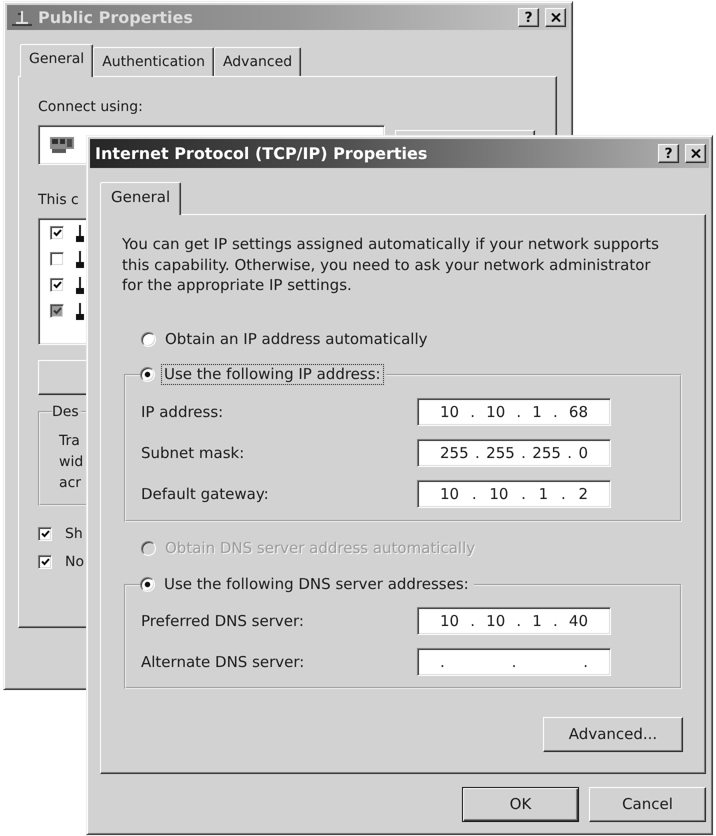 This screenshot has height=836, width=716. What do you see at coordinates (647, 804) in the screenshot?
I see `dialog-button: Cancel` at bounding box center [647, 804].